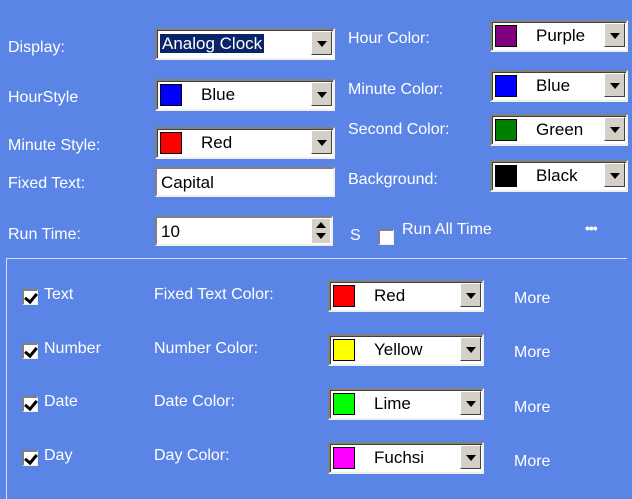  What do you see at coordinates (206, 348) in the screenshot?
I see `numbercolor-label: Number Color:` at bounding box center [206, 348].